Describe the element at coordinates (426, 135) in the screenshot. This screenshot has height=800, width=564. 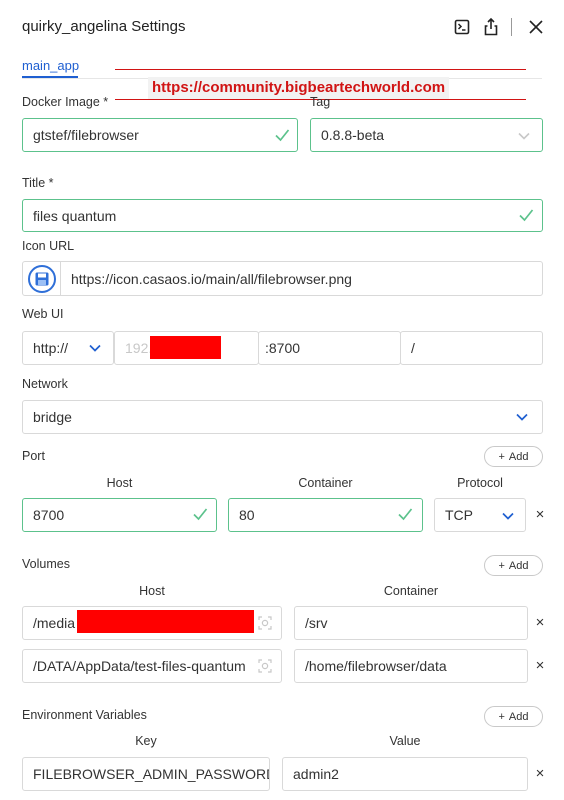
I see `tag-select: 0.8.8-beta` at that location.